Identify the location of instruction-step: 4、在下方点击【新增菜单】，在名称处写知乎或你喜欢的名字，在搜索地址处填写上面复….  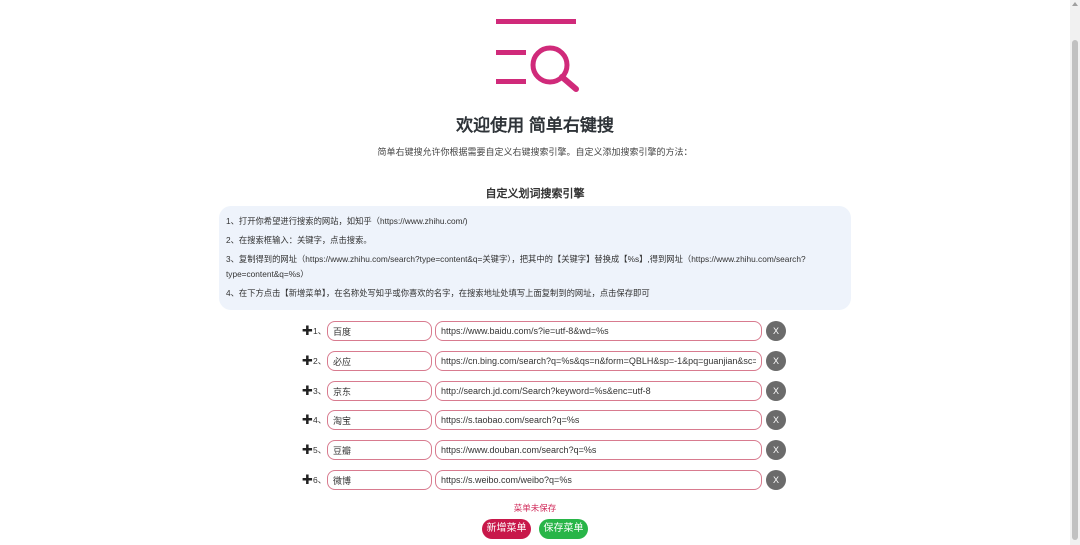
(438, 293).